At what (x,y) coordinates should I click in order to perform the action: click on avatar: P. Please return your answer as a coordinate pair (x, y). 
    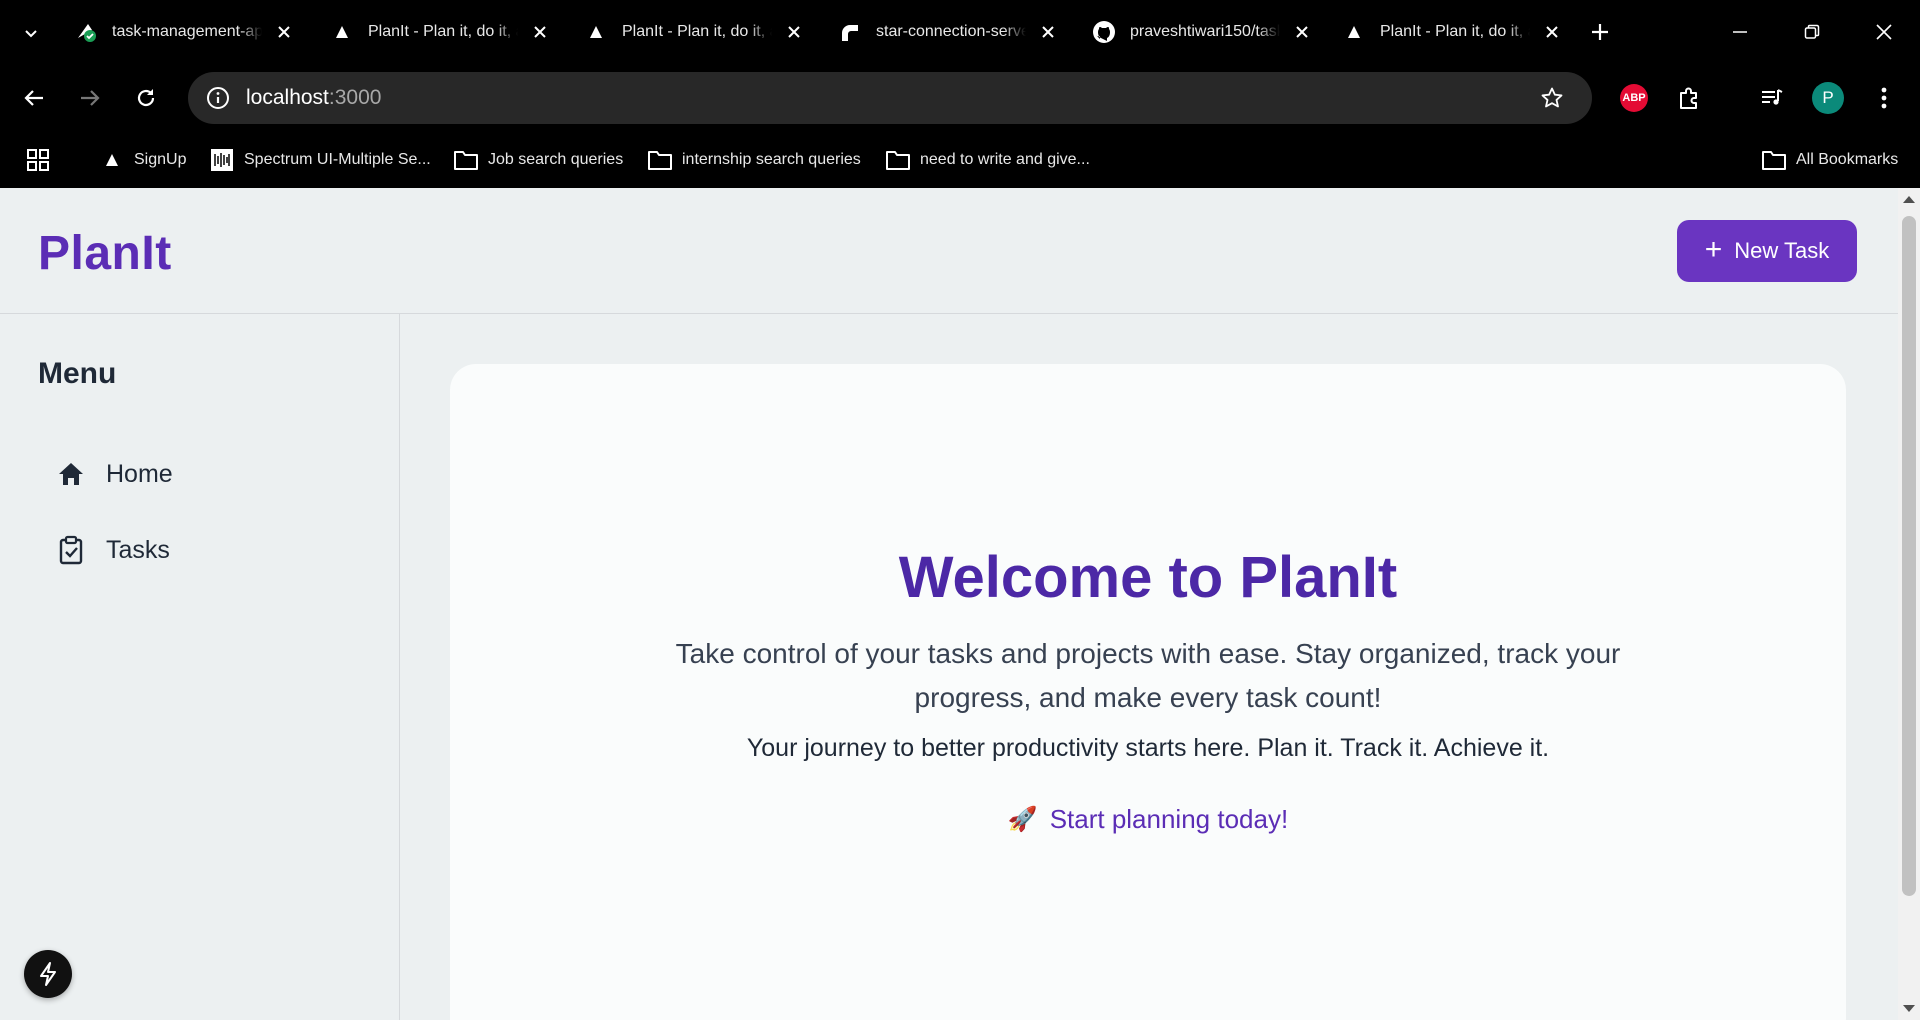
    Looking at the image, I should click on (1828, 98).